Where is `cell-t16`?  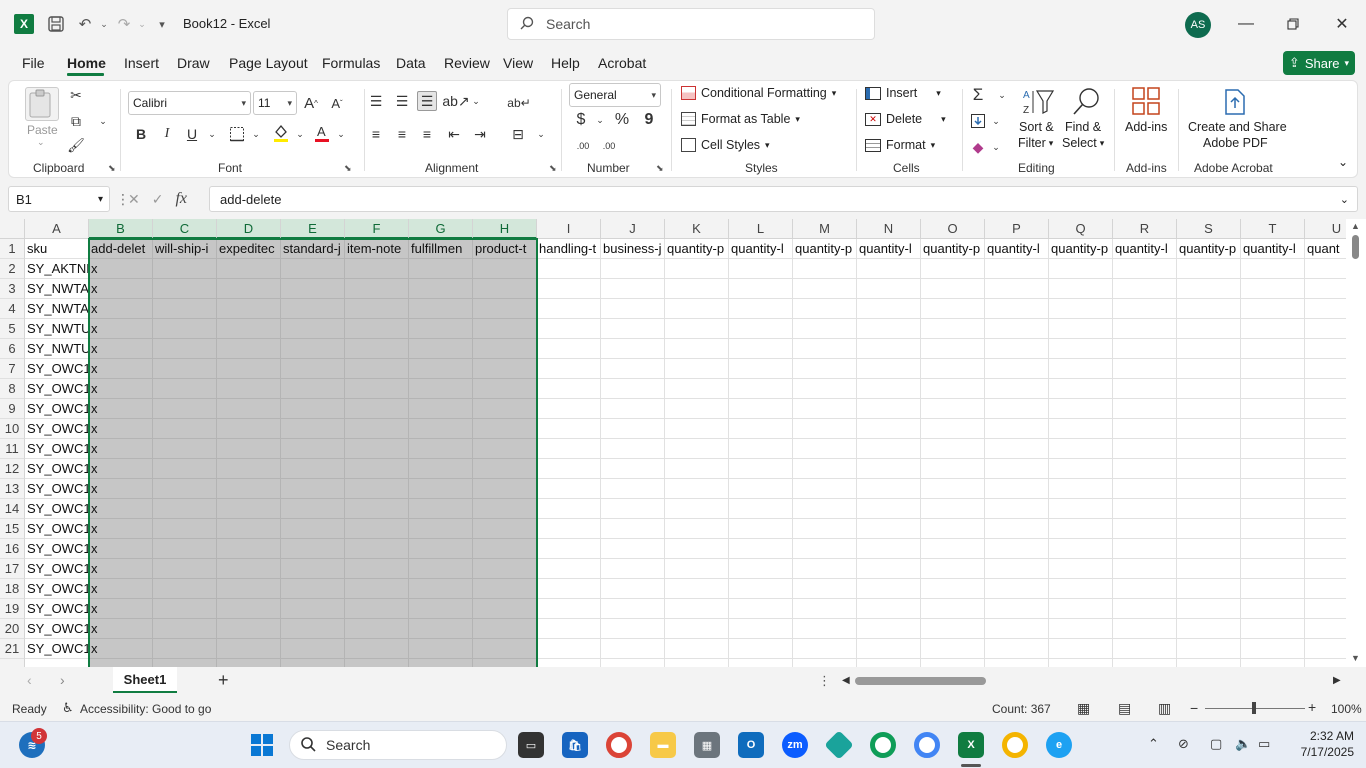 cell-t16 is located at coordinates (1273, 549).